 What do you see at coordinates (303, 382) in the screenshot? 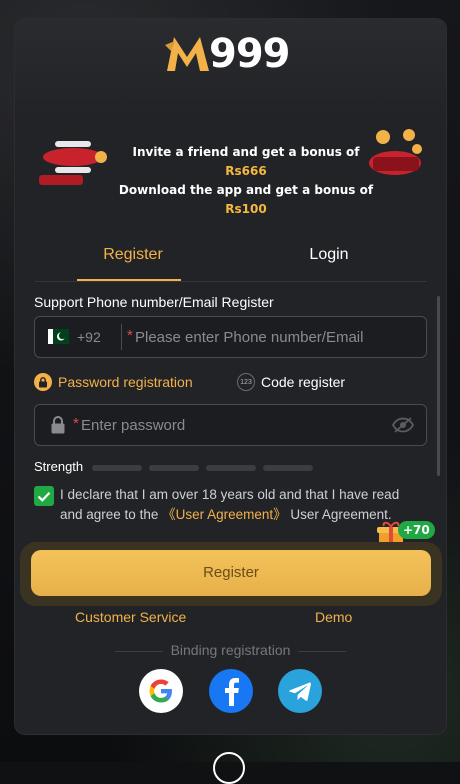
I see `code-register-label: Code register` at bounding box center [303, 382].